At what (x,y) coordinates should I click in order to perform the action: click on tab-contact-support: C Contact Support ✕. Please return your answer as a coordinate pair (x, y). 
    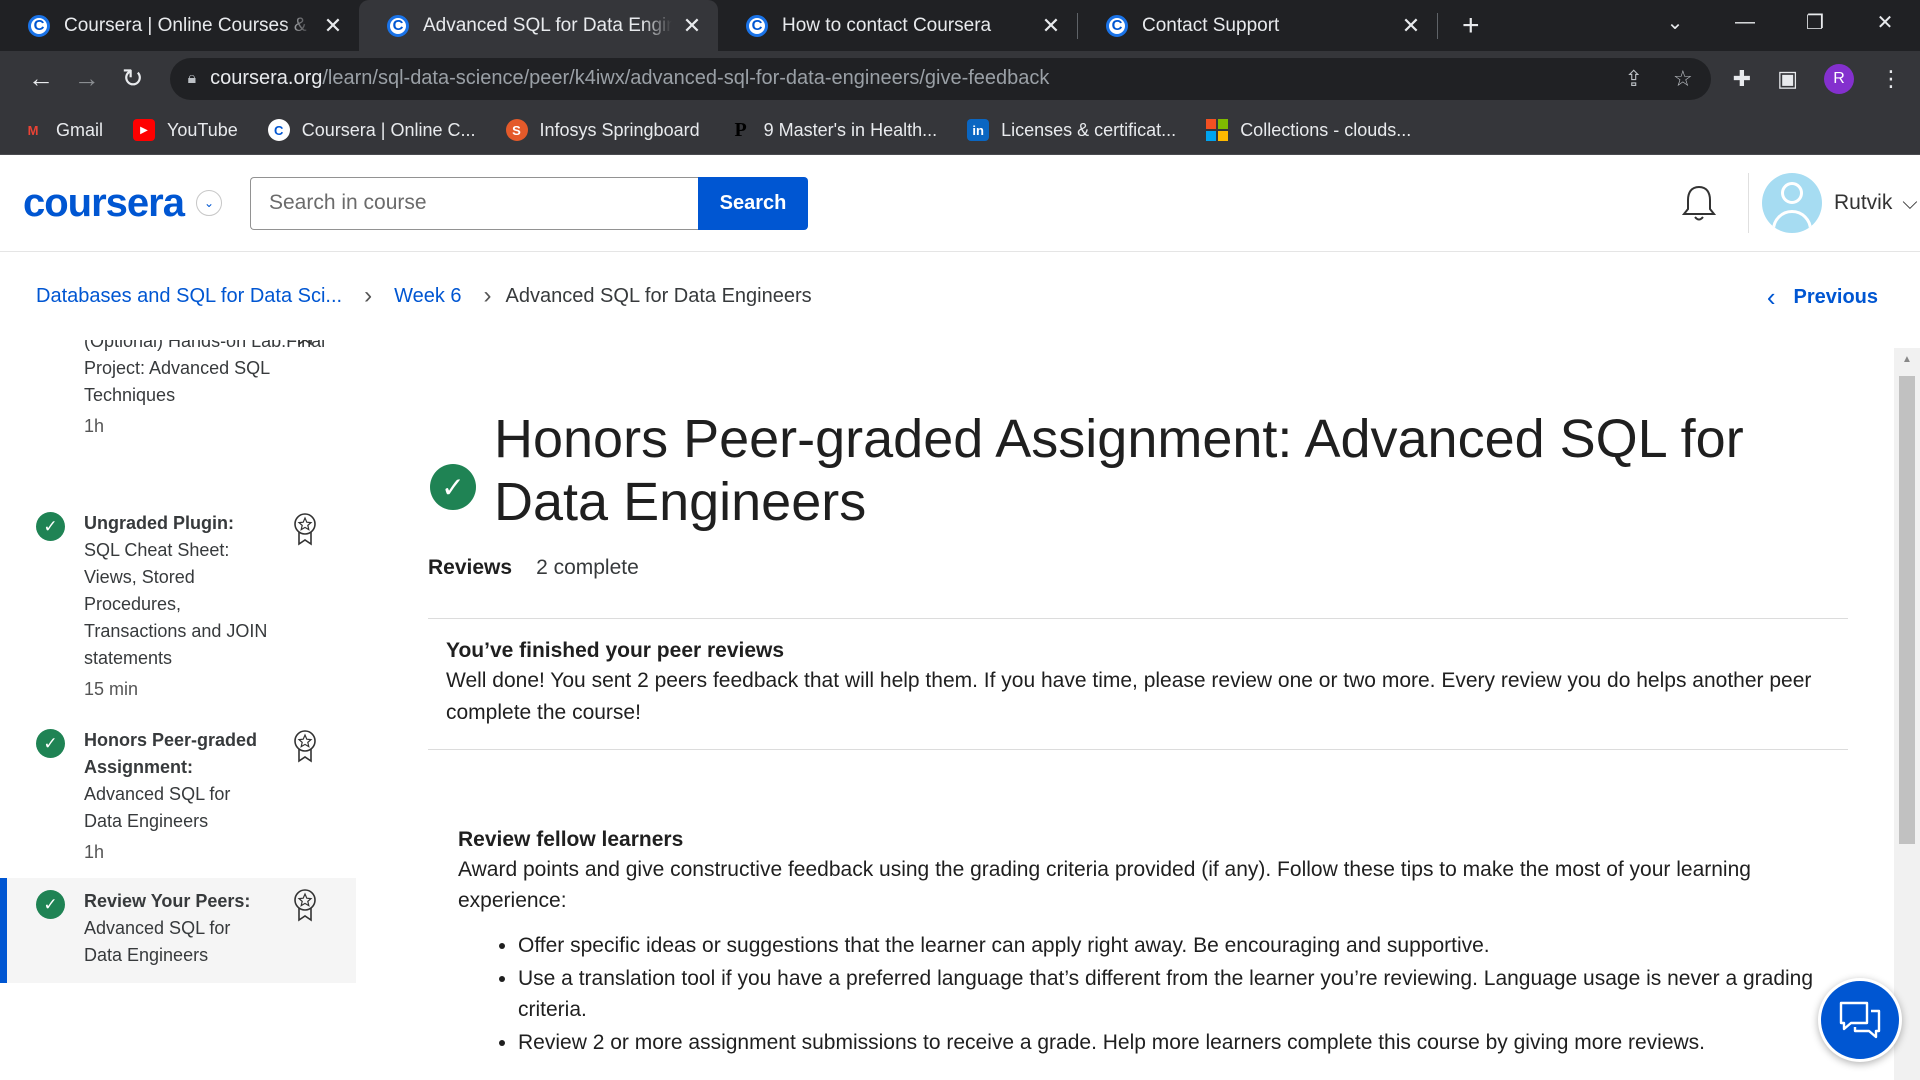
    Looking at the image, I should click on (1257, 25).